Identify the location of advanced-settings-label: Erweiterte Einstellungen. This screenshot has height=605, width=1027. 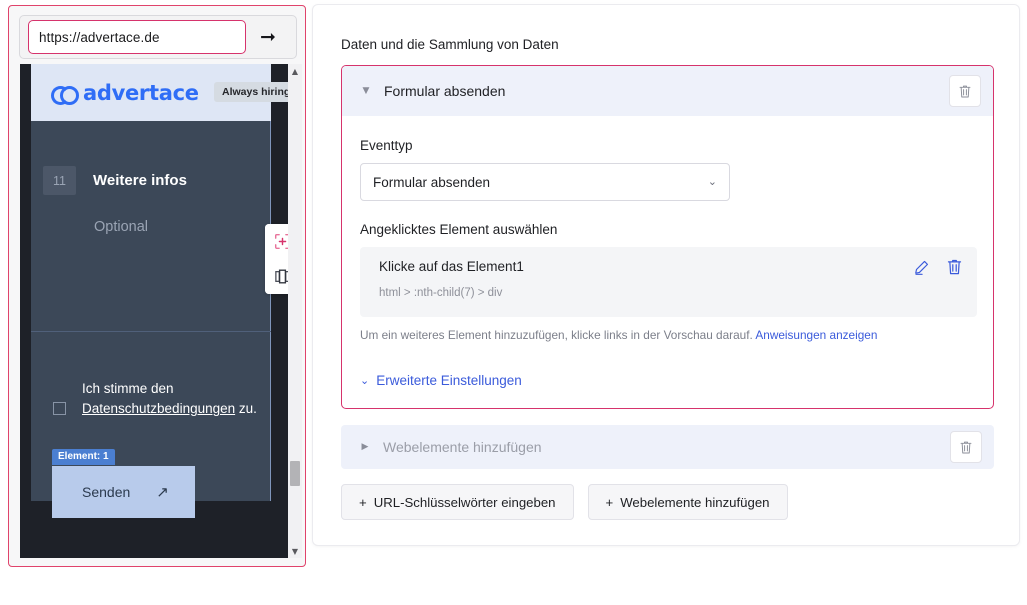
(449, 380).